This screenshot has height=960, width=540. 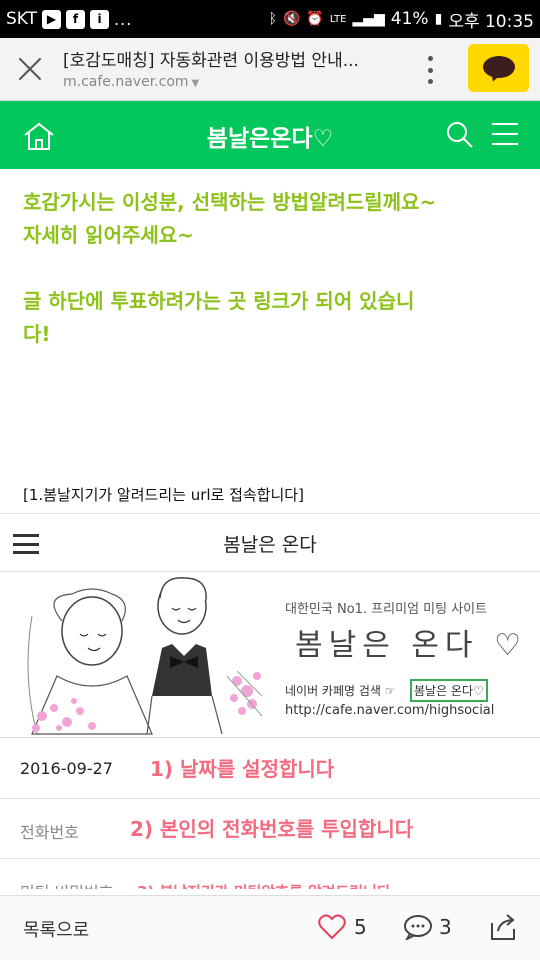 What do you see at coordinates (386, 609) in the screenshot?
I see `banner-subtitle: 대한민국 No1. 프리미엄 미팅 사이트` at bounding box center [386, 609].